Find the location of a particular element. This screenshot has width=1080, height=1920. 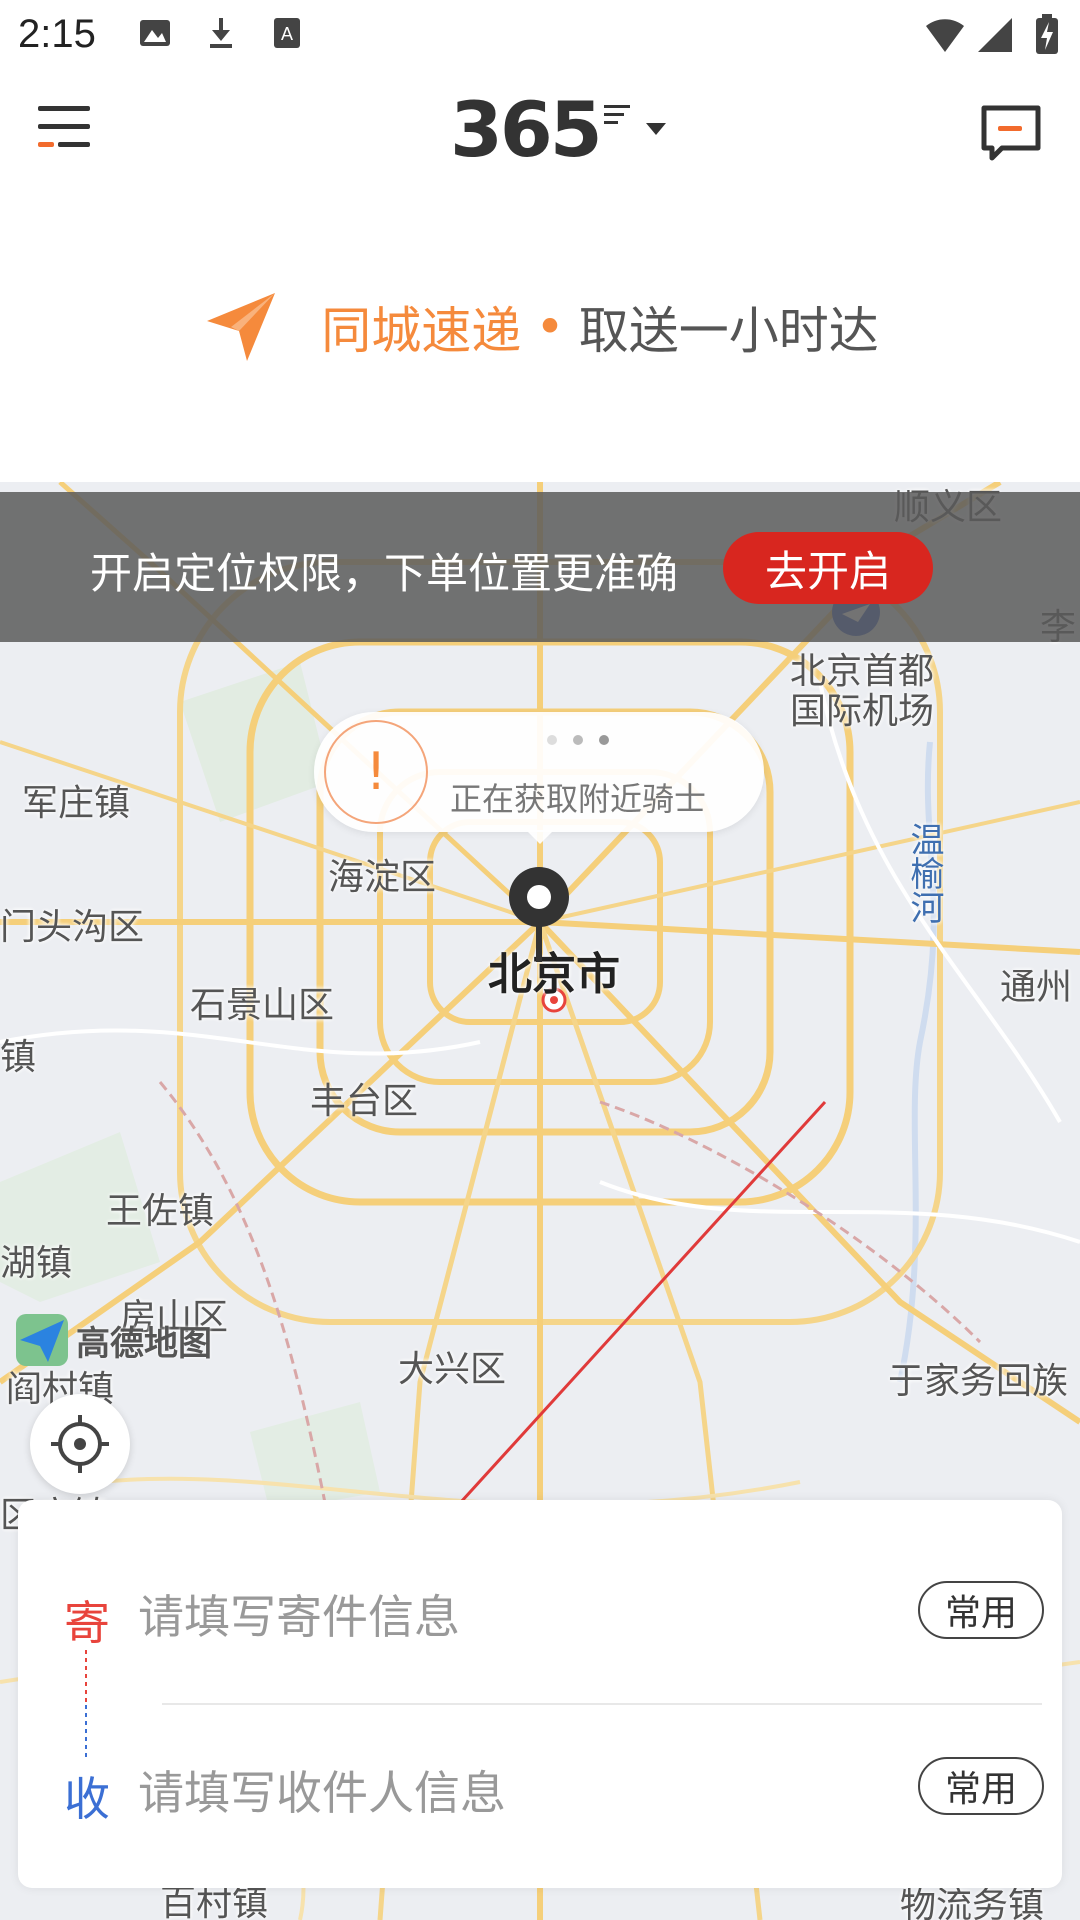

bubble-tail is located at coordinates (540, 837).